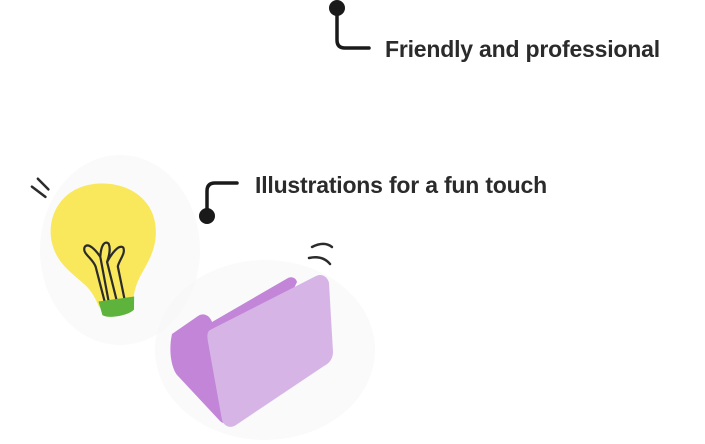  Describe the element at coordinates (522, 49) in the screenshot. I see `callout-friendly-professional: Friendly and professional` at that location.